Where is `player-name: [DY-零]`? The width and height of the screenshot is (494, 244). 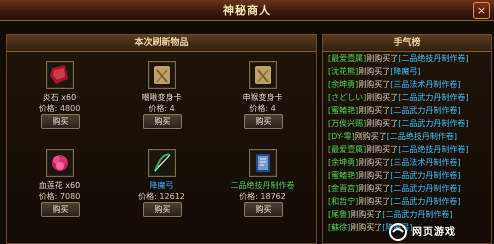
player-name: [DY-零] is located at coordinates (341, 136).